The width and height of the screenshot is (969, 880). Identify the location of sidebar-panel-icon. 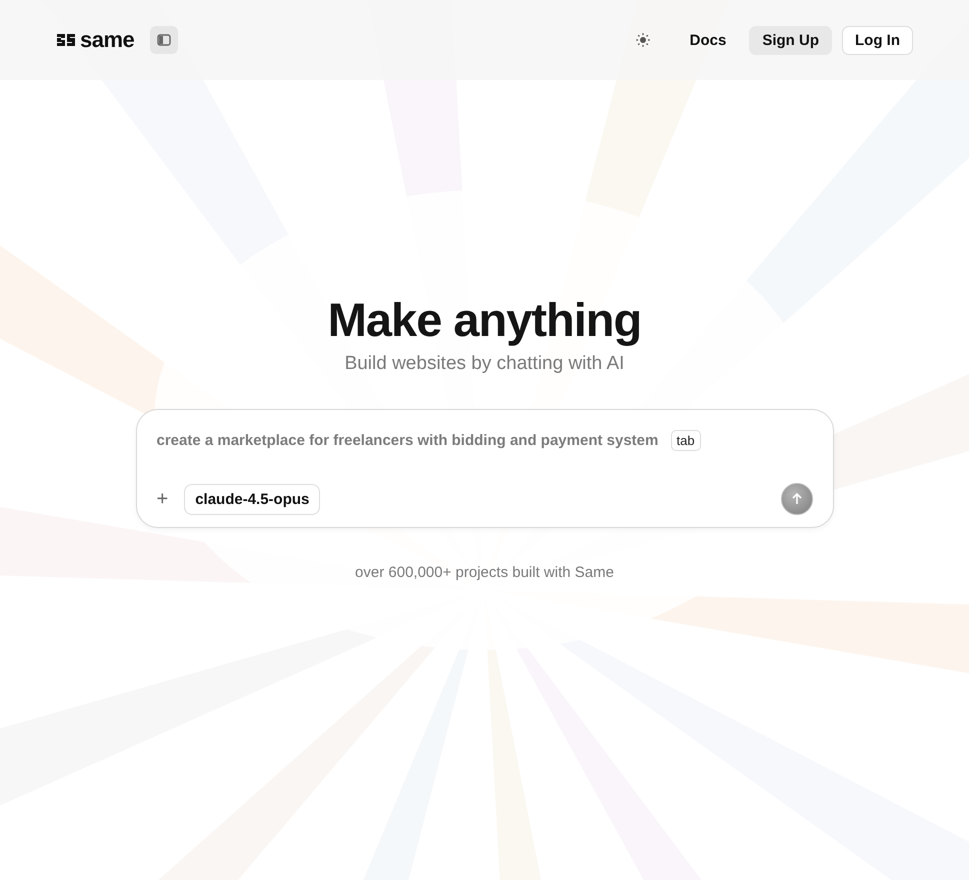
(164, 40).